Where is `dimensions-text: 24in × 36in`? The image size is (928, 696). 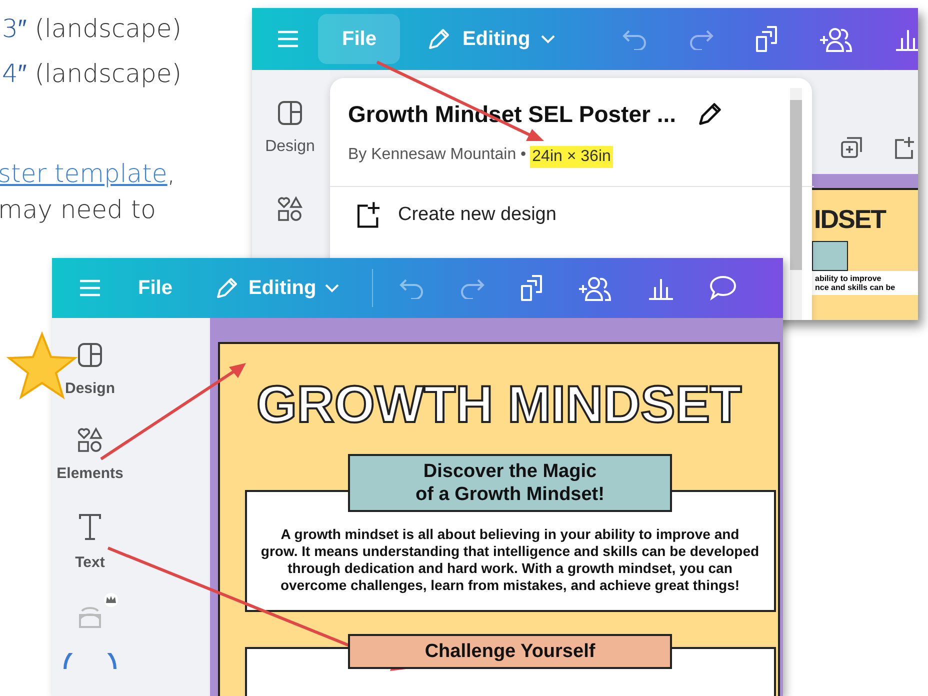 dimensions-text: 24in × 36in is located at coordinates (571, 157).